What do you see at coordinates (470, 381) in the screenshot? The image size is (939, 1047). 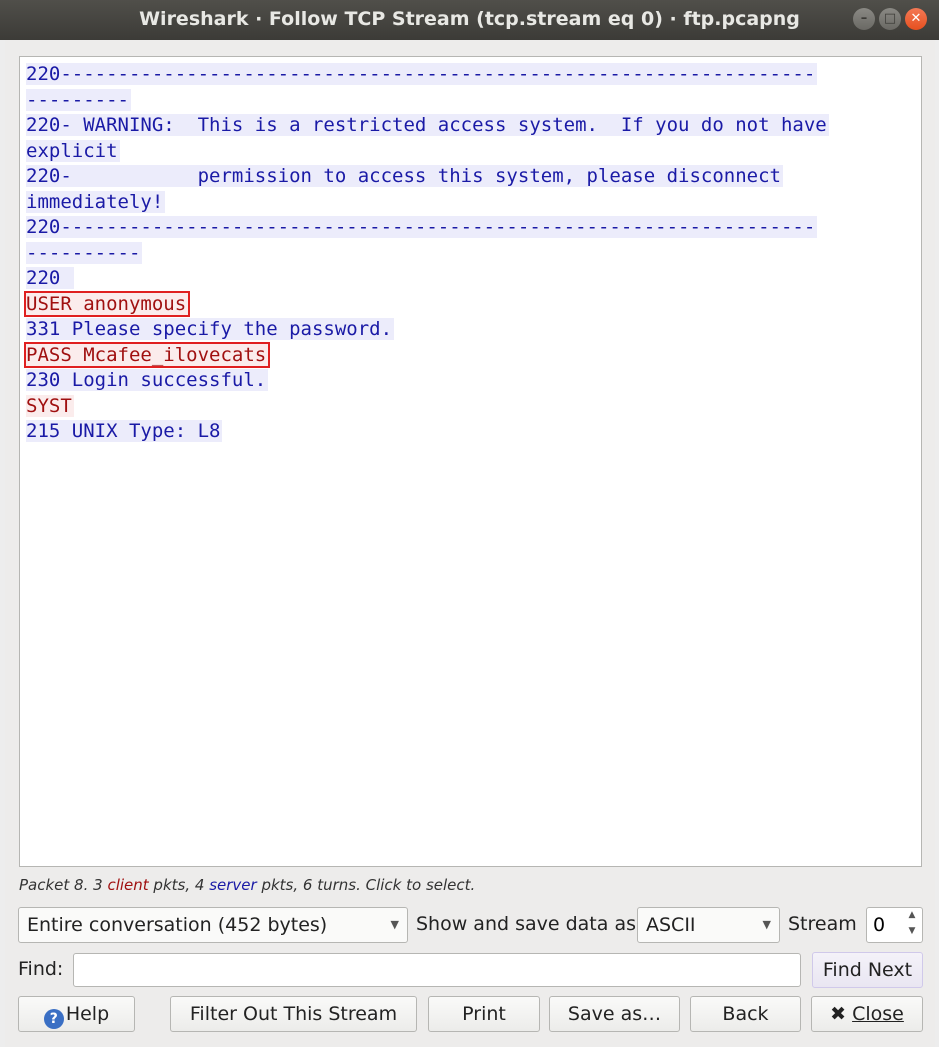 I see `server-line: 230 Login successful.` at bounding box center [470, 381].